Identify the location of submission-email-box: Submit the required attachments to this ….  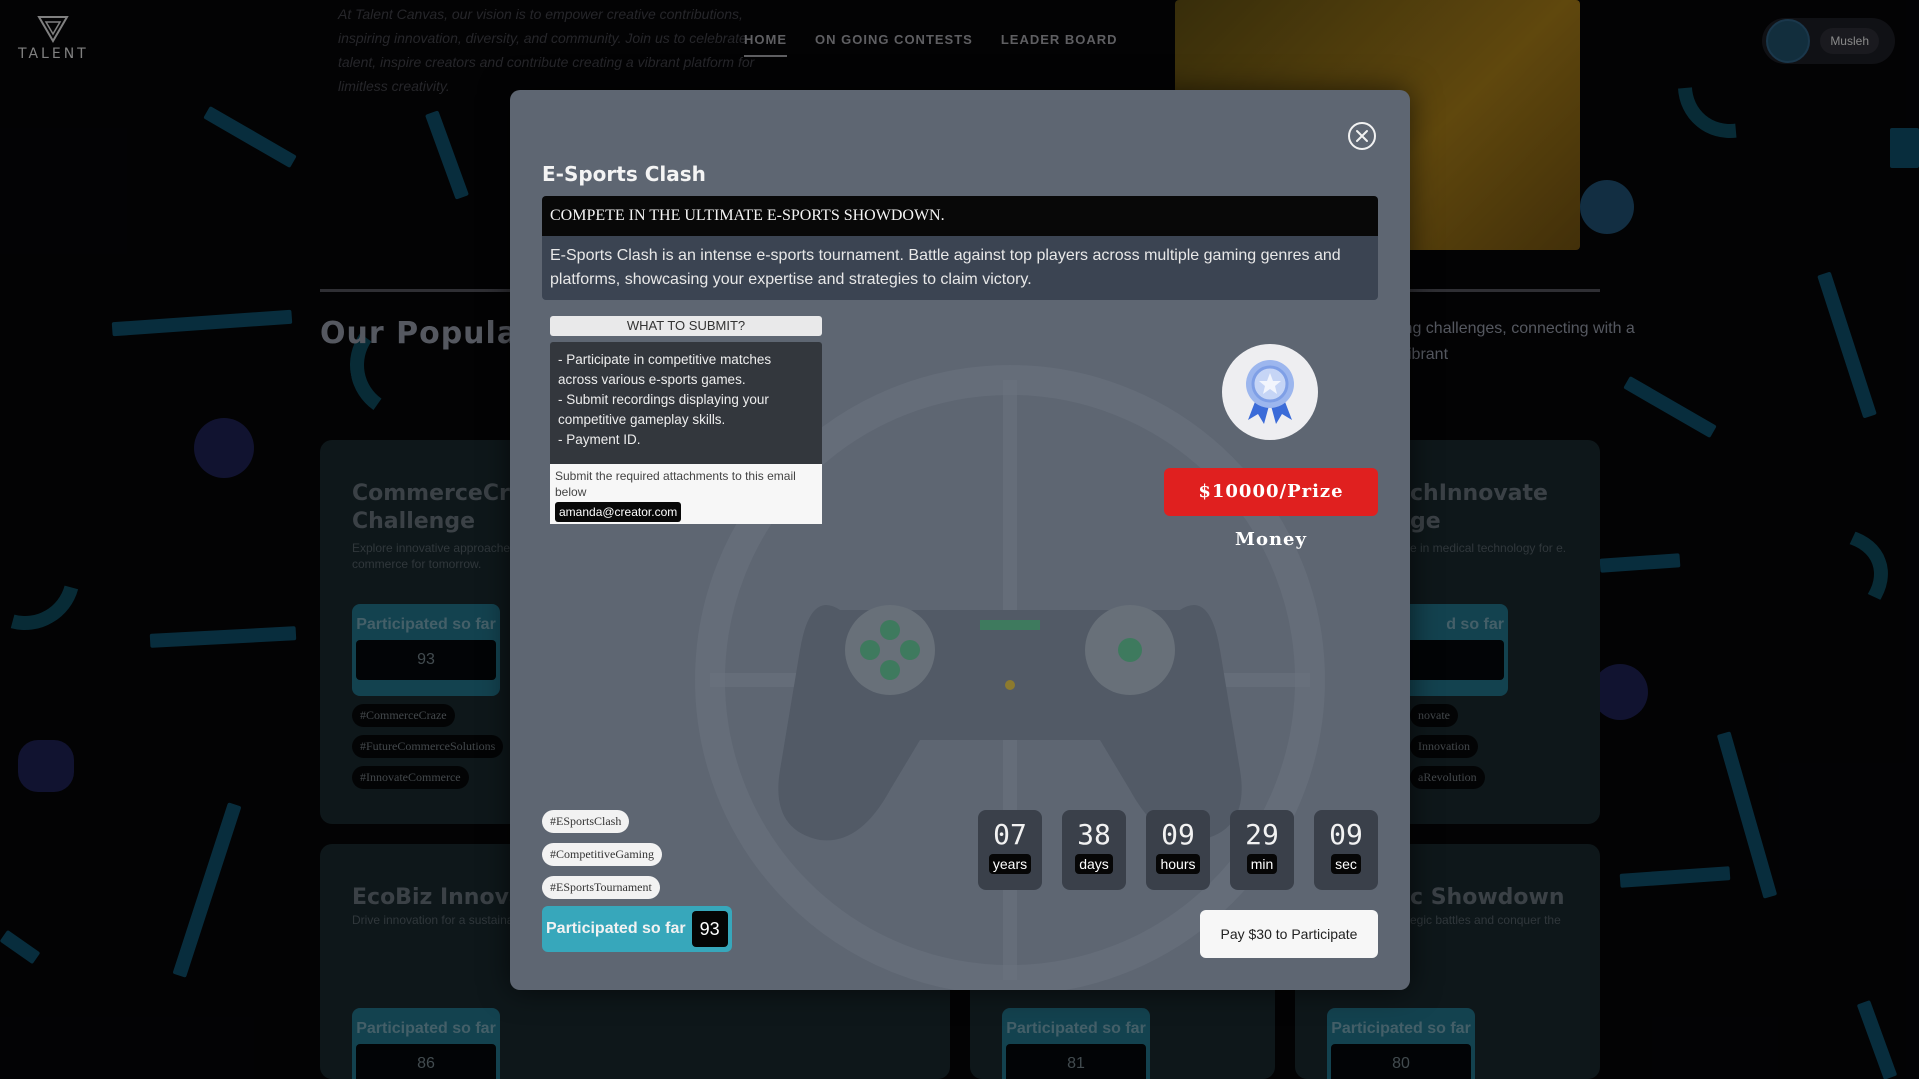
(686, 494).